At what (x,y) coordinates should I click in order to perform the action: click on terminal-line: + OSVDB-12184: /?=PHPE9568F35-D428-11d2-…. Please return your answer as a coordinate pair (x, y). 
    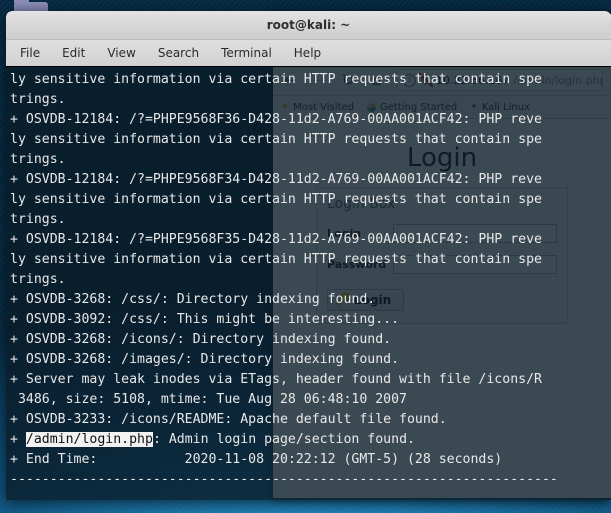
    Looking at the image, I should click on (276, 239).